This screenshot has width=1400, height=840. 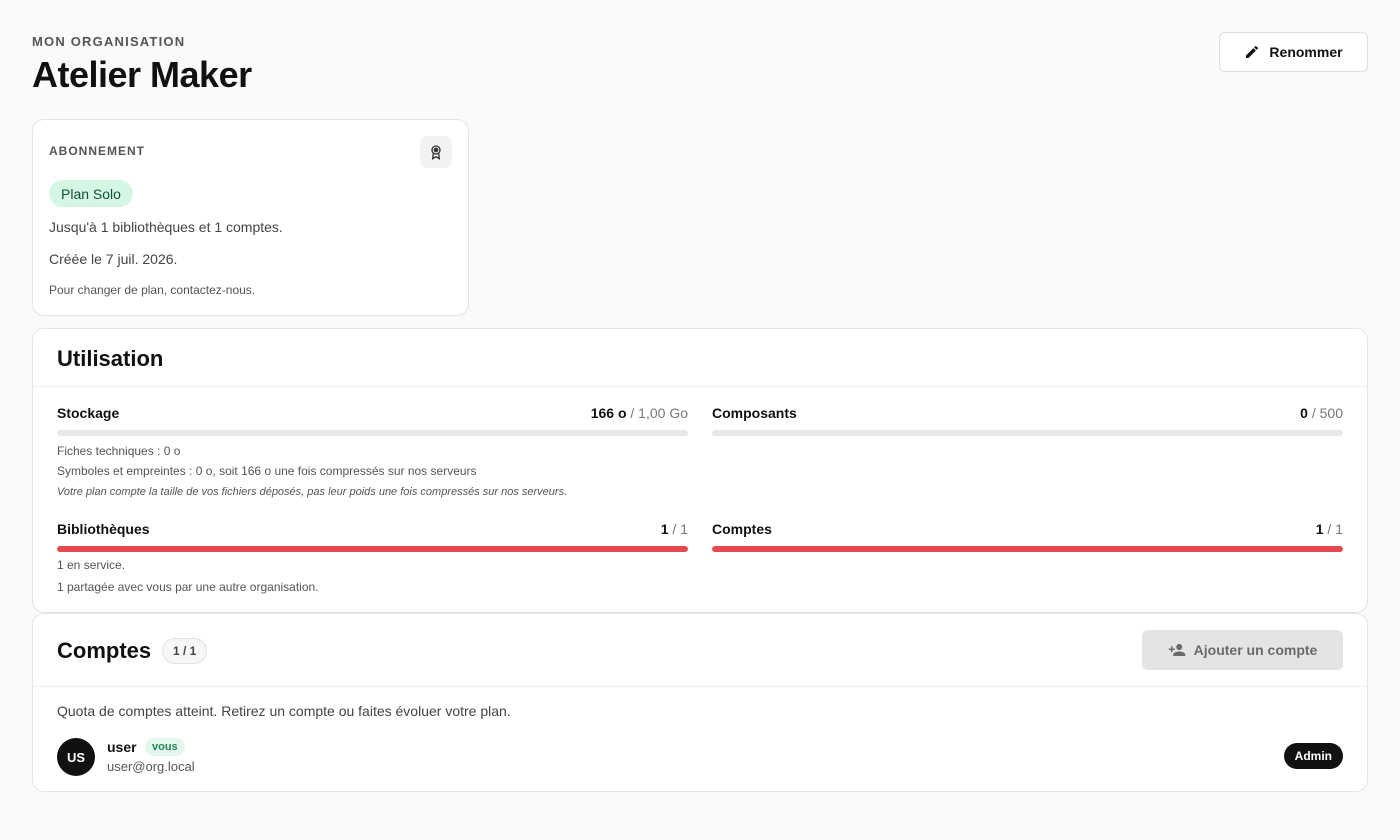 What do you see at coordinates (185, 651) in the screenshot?
I see `accounts-count-badge: 1 / 1` at bounding box center [185, 651].